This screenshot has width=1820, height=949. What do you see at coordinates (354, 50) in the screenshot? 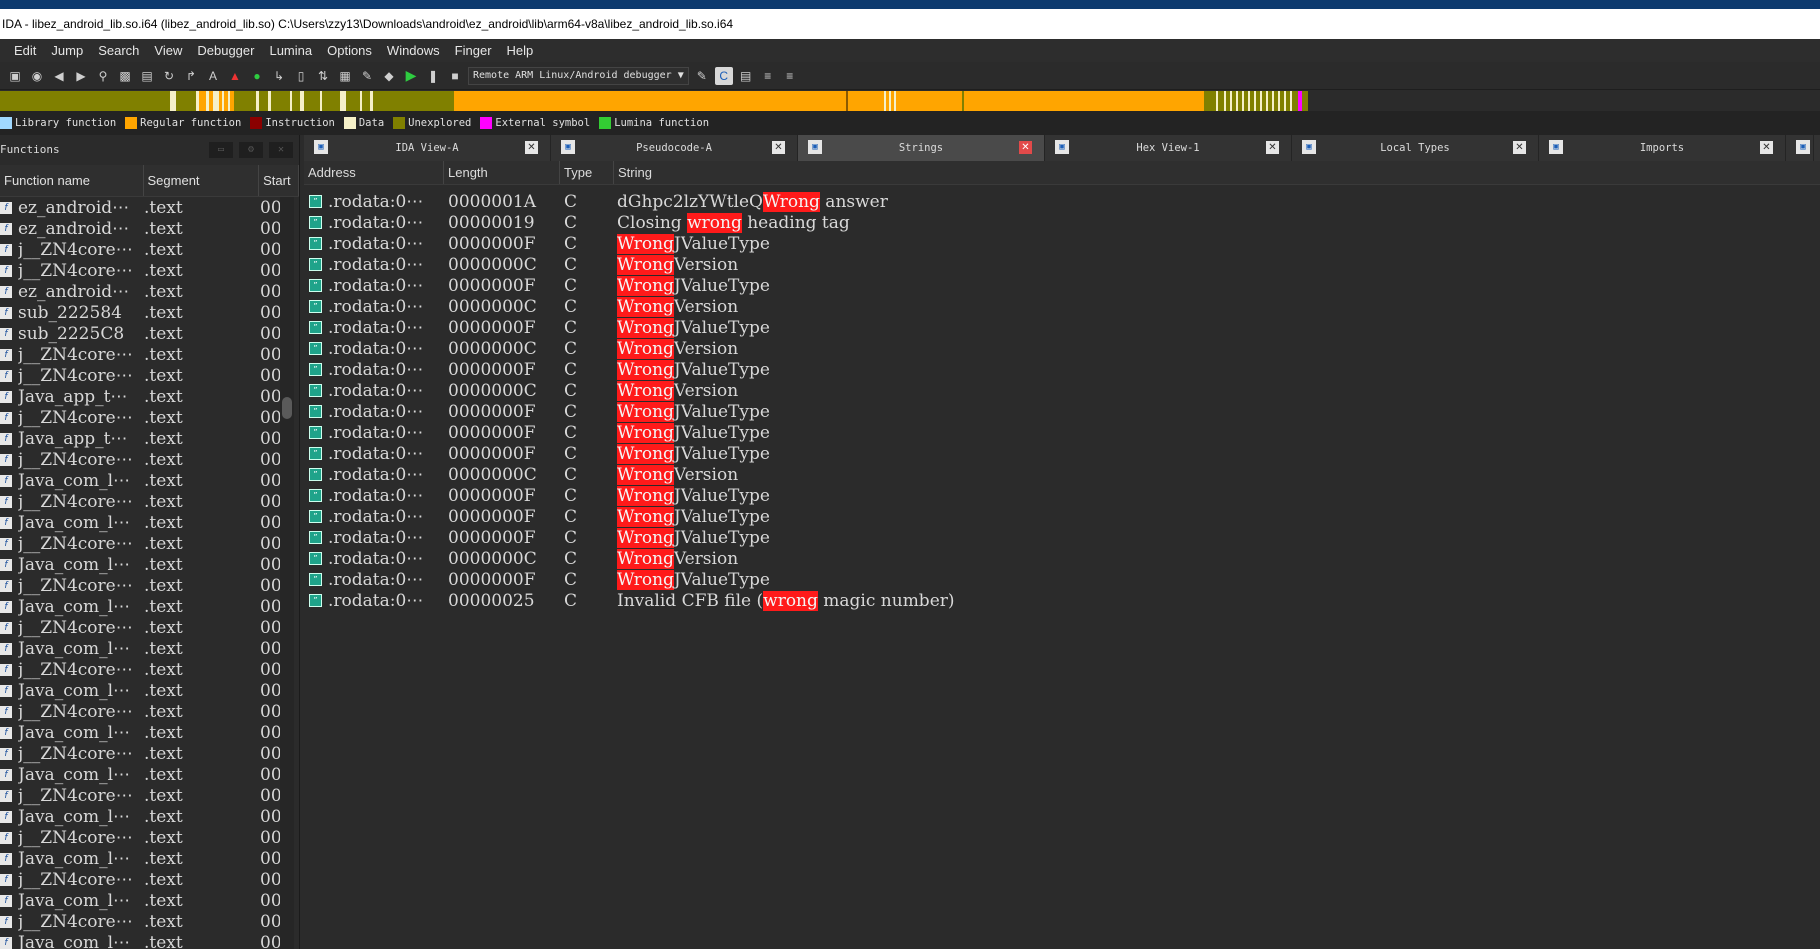
I see `menu-item-options: Options` at bounding box center [354, 50].